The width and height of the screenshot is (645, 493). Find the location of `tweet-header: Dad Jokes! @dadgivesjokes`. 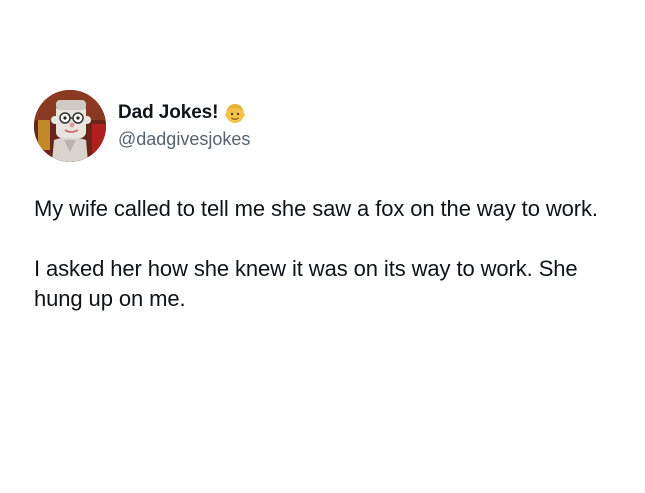

tweet-header: Dad Jokes! @dadgivesjokes is located at coordinates (329, 126).